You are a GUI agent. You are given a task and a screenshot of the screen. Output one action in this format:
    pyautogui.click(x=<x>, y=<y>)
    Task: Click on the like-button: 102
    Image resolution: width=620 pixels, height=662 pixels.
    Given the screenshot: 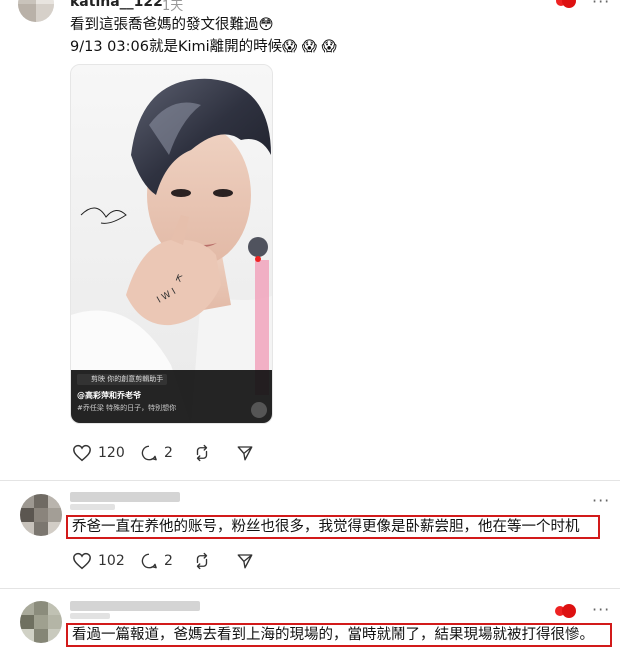 What is the action you would take?
    pyautogui.click(x=98, y=561)
    